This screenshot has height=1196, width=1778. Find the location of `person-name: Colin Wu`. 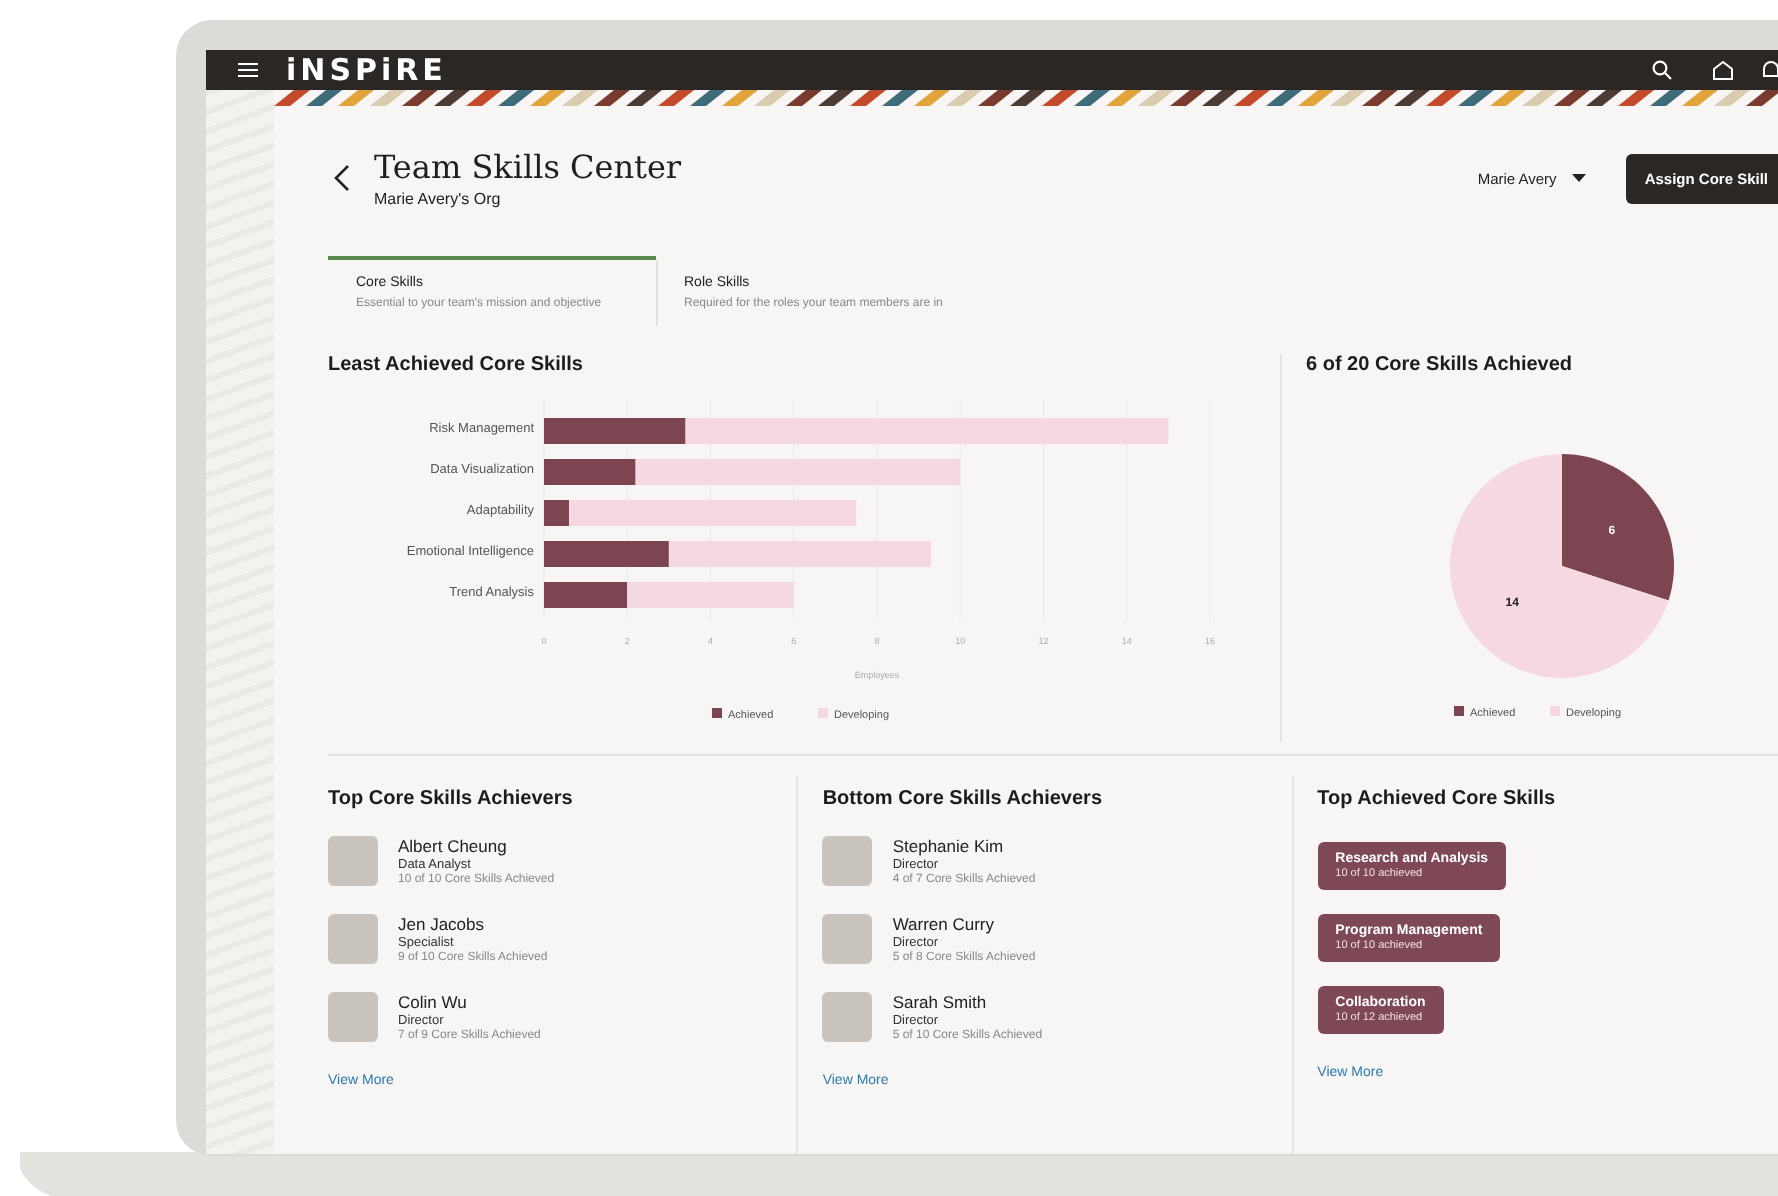

person-name: Colin Wu is located at coordinates (433, 1002).